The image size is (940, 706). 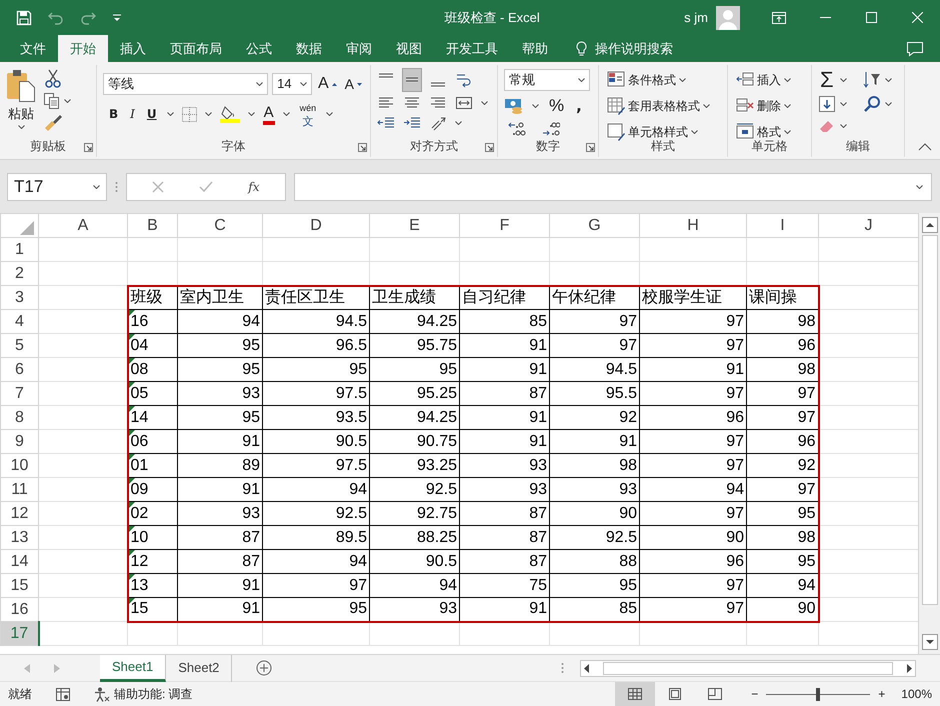 I want to click on bold-button: B, so click(x=113, y=114).